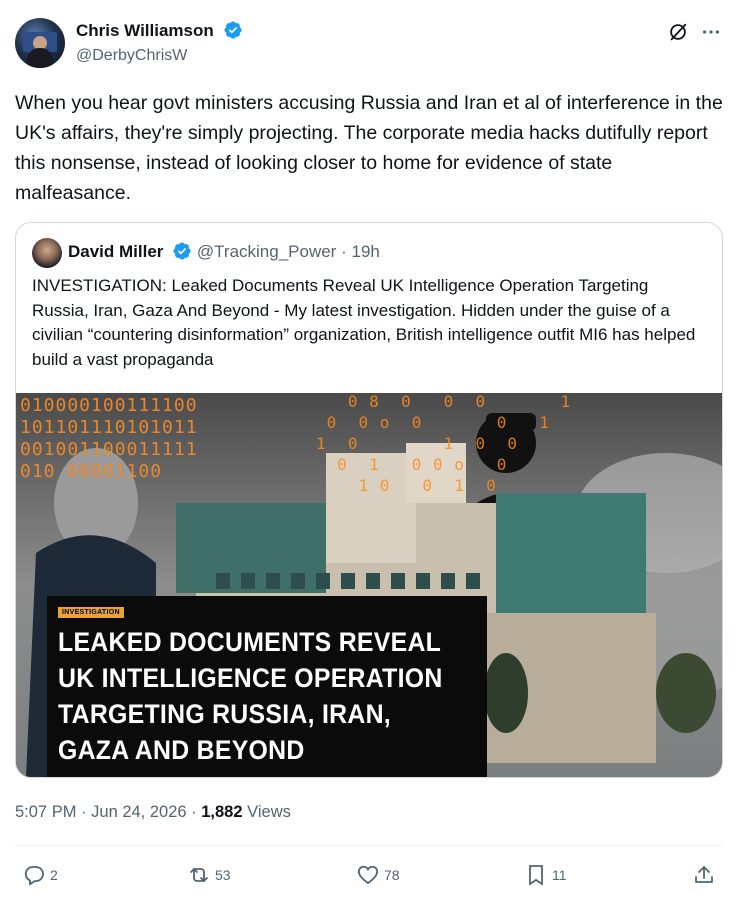 The image size is (738, 904). Describe the element at coordinates (115, 251) in the screenshot. I see `quoted-author-name: David Miller` at that location.